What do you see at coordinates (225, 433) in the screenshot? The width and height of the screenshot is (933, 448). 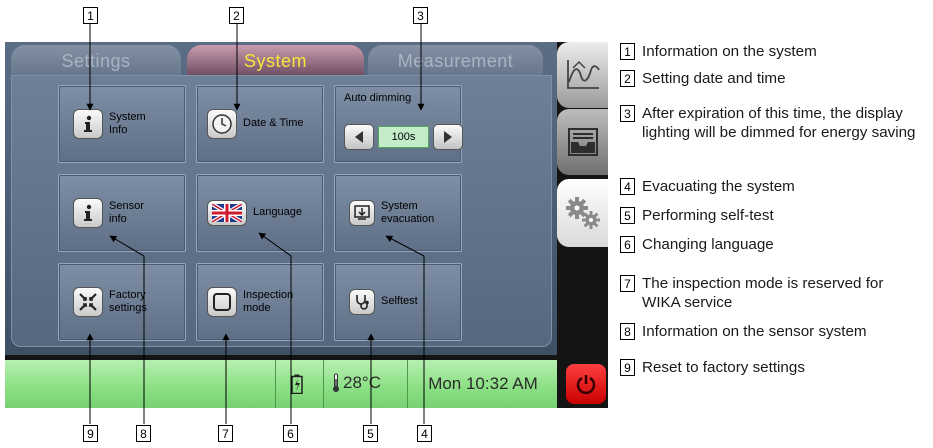 I see `callout-7: 7` at bounding box center [225, 433].